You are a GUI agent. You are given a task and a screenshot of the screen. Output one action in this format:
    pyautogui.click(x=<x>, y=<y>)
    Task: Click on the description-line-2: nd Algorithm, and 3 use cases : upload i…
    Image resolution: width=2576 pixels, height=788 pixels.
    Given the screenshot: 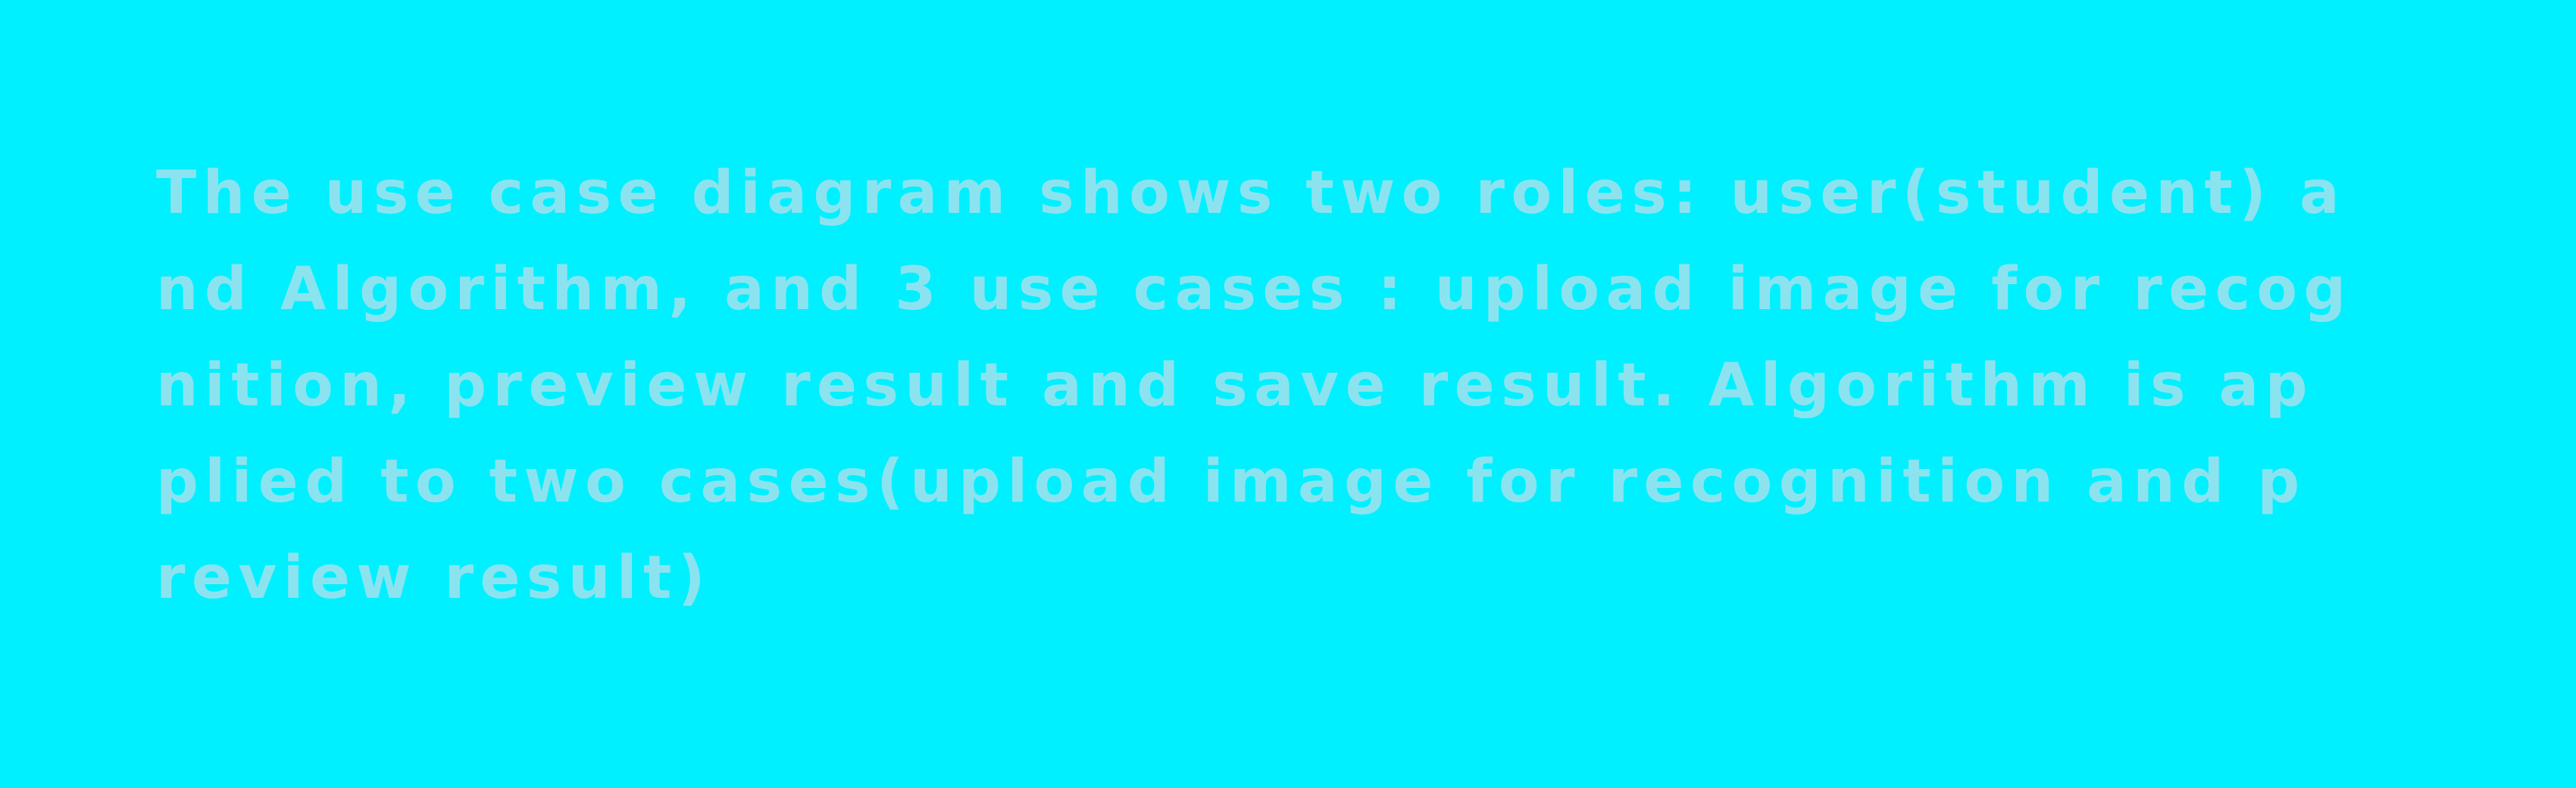 What is the action you would take?
    pyautogui.click(x=1254, y=289)
    